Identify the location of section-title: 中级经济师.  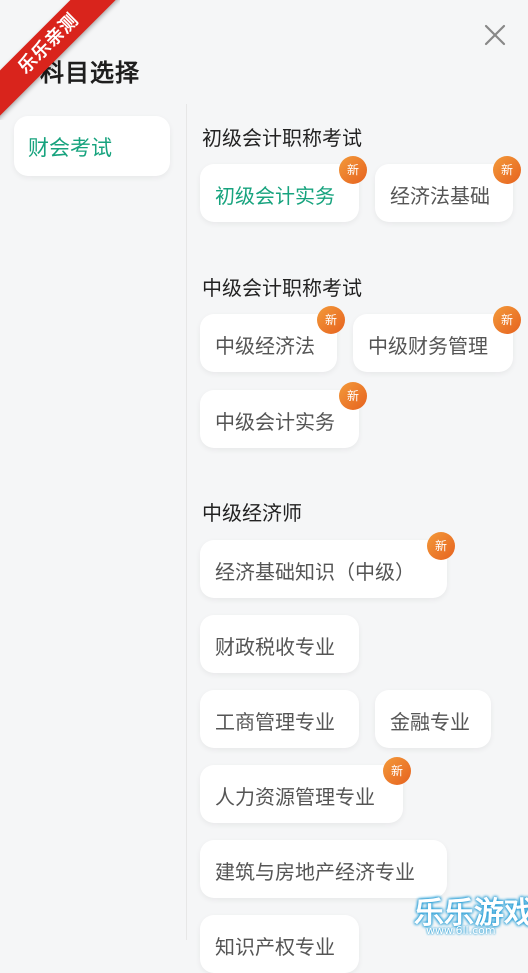
(252, 513).